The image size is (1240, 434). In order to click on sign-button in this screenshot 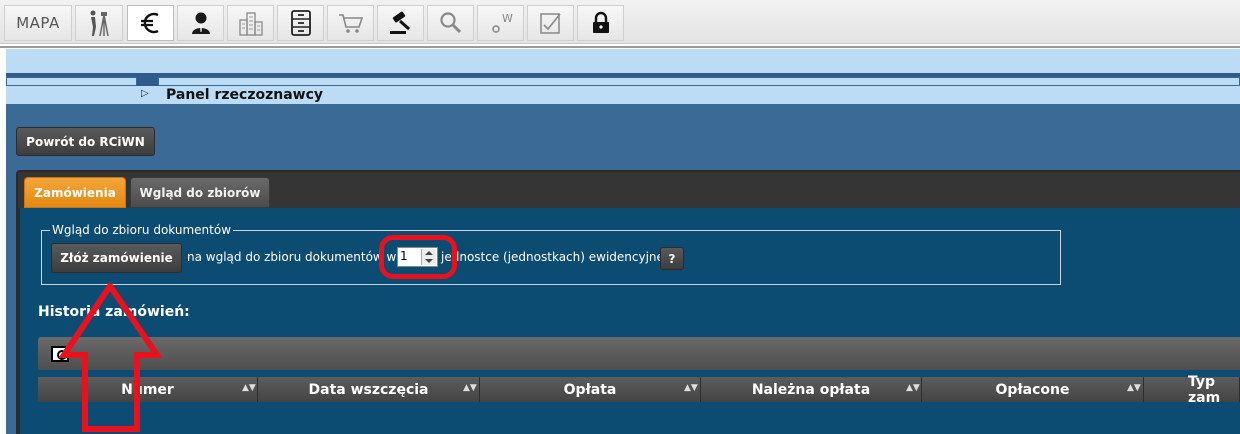, I will do `click(550, 23)`.